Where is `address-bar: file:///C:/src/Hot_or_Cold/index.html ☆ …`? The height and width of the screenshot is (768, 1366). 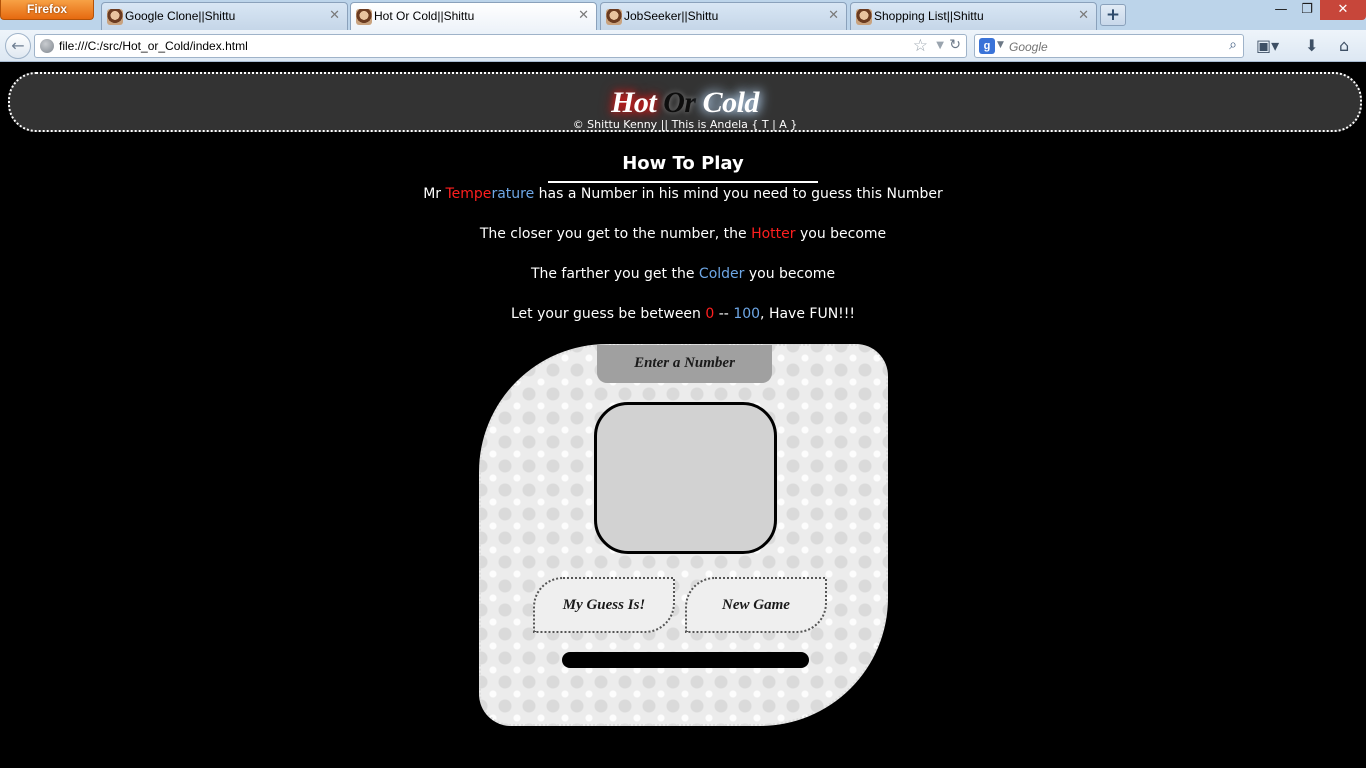
address-bar: file:///C:/src/Hot_or_Cold/index.html ☆ … is located at coordinates (500, 46).